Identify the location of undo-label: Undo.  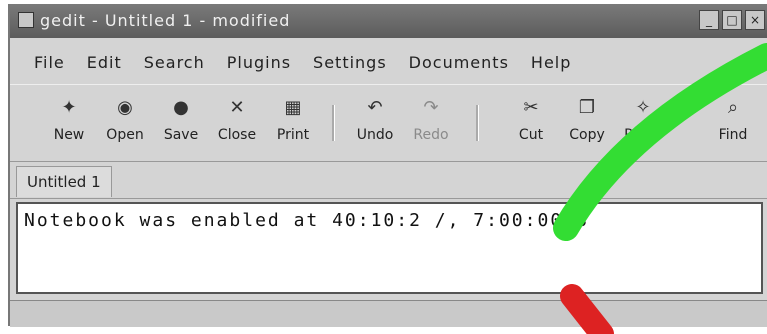
(375, 135).